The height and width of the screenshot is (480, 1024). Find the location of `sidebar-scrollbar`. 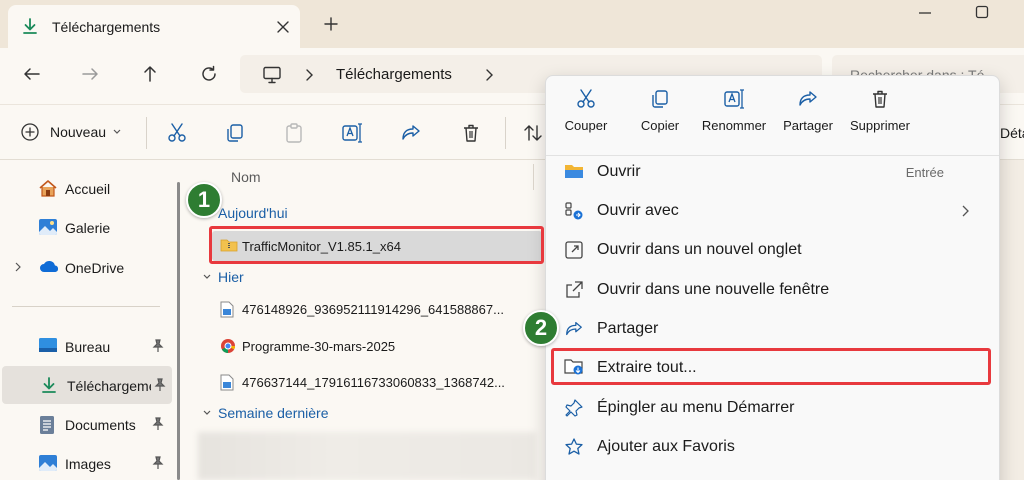

sidebar-scrollbar is located at coordinates (178, 331).